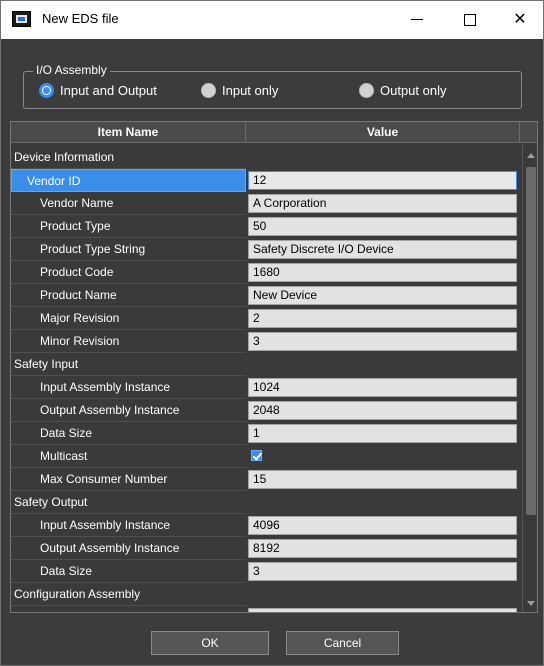  I want to click on value-field: 8192, so click(382, 548).